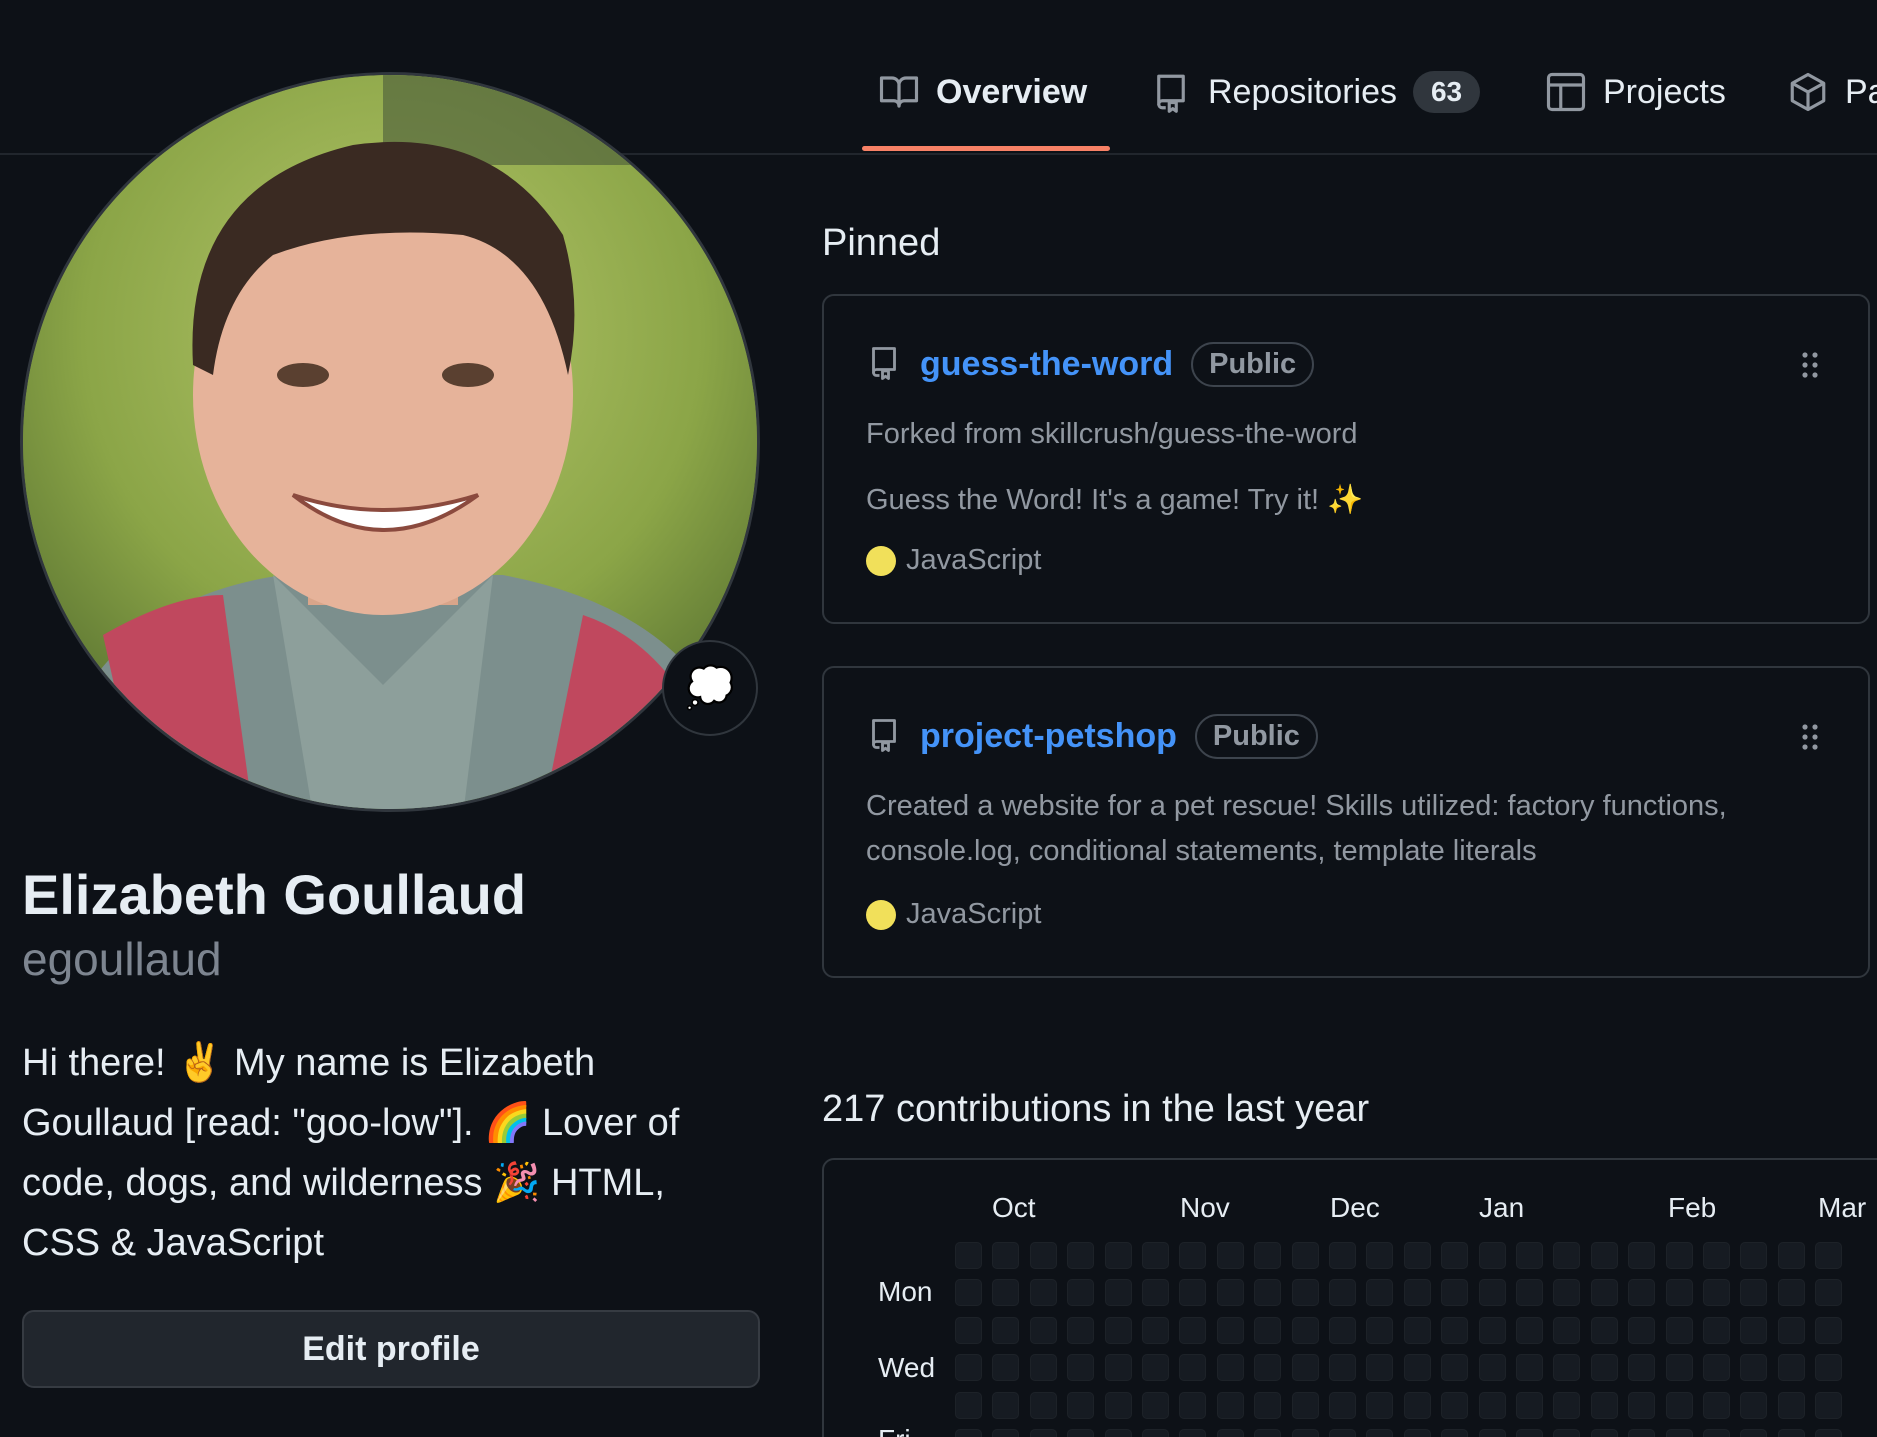 The height and width of the screenshot is (1437, 1877). I want to click on tab-overview: Overview, so click(982, 92).